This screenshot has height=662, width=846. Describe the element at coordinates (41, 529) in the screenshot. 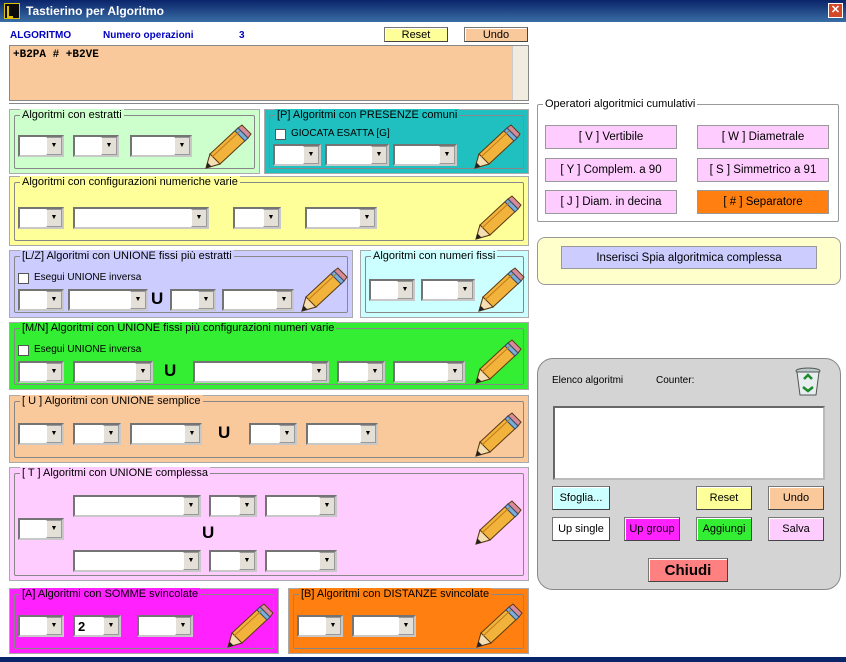

I see `unione-complessa-dropdown-main: ▼` at that location.